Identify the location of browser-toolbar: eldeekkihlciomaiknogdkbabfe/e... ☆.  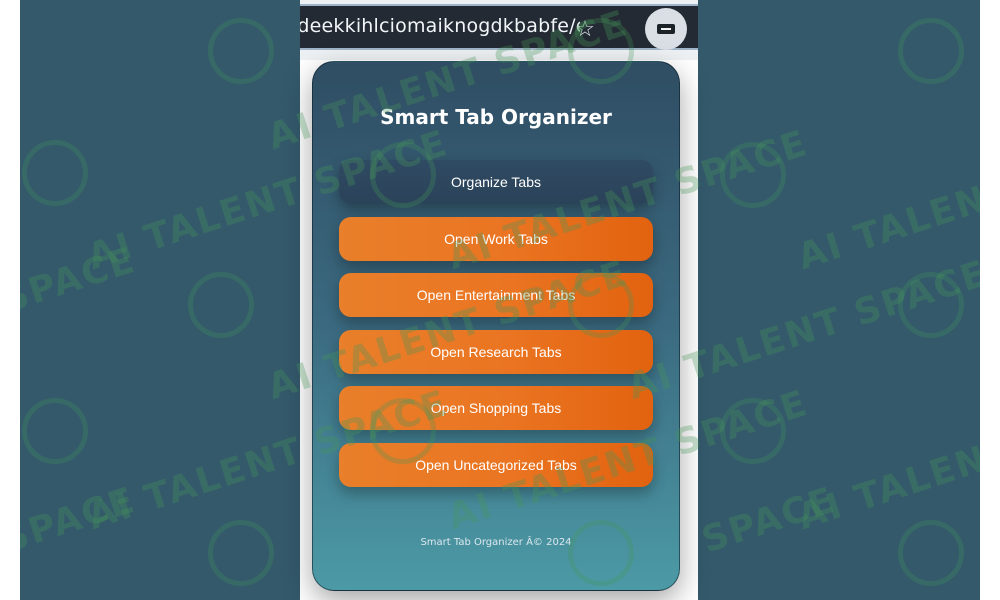
(499, 30).